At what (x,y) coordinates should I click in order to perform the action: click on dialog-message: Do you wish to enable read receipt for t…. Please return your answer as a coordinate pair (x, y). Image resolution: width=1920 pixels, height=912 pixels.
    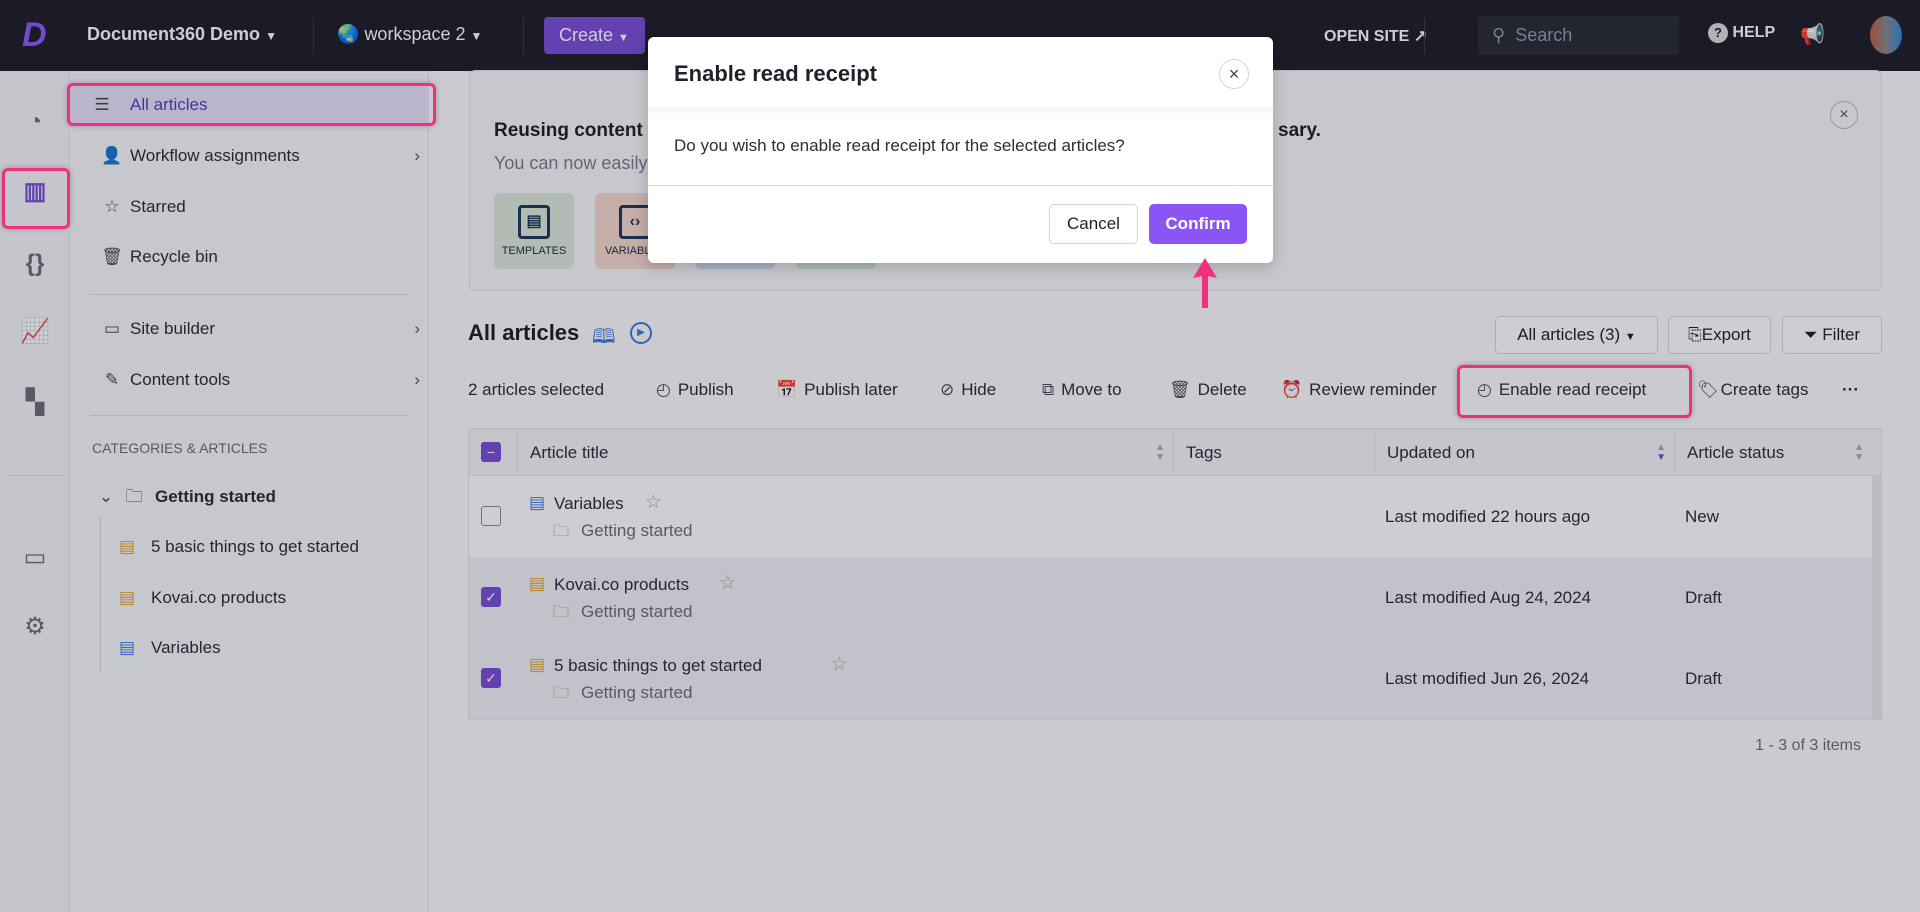
    Looking at the image, I should click on (899, 145).